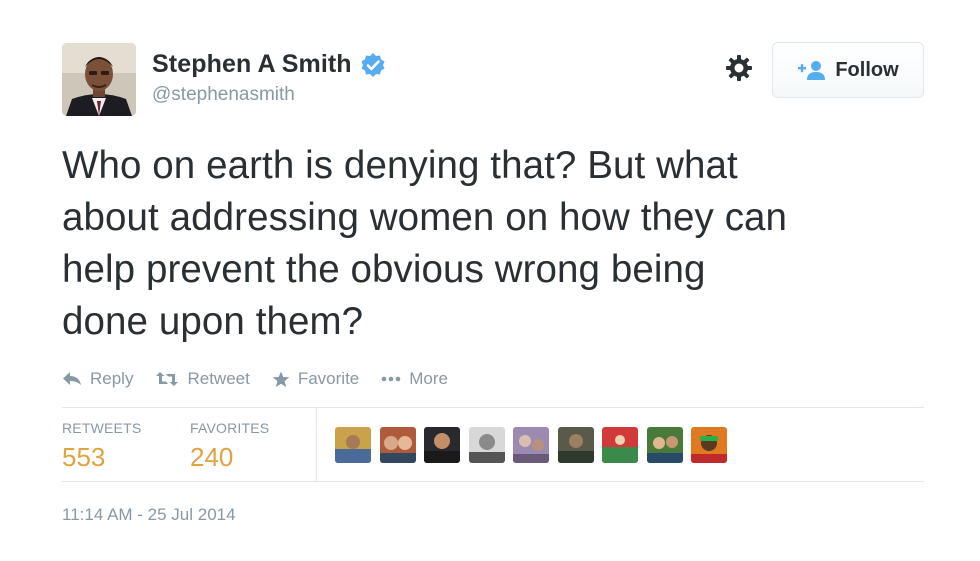 The height and width of the screenshot is (561, 980). I want to click on tweet-text-line: Who on earth is denying that? But what, so click(400, 165).